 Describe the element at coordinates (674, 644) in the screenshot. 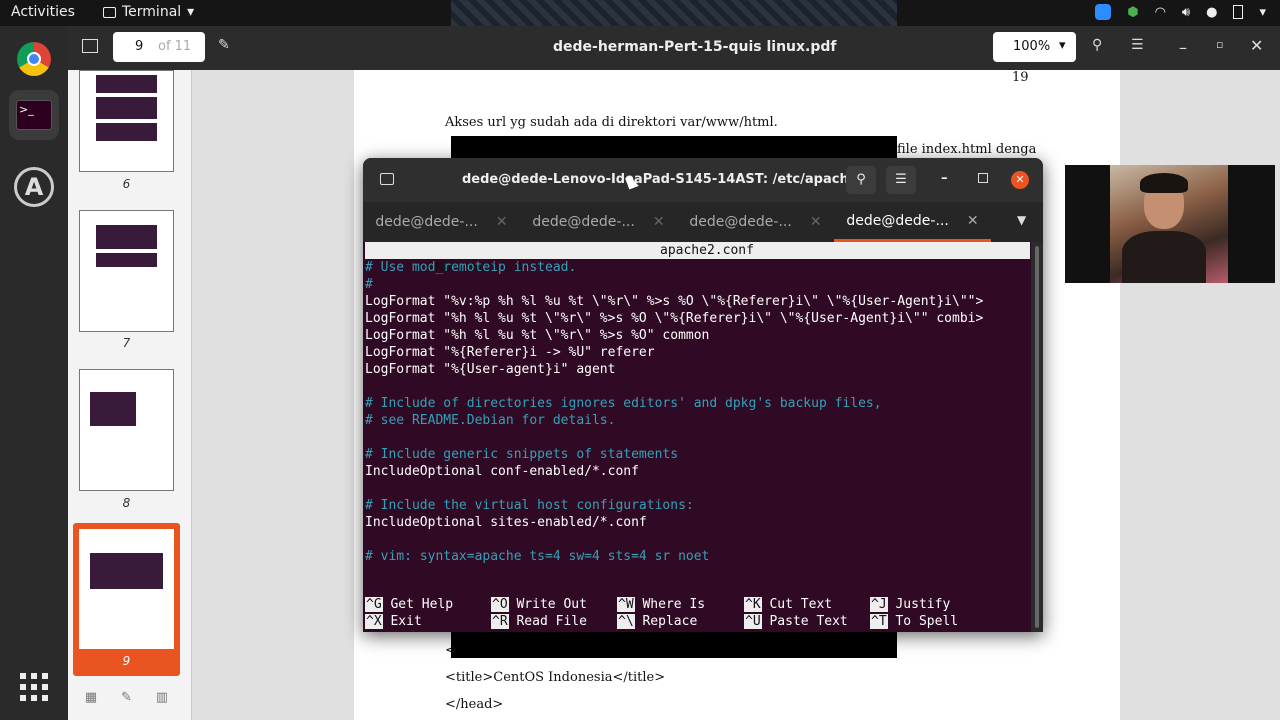

I see `embedded-screenshot-bottom` at that location.